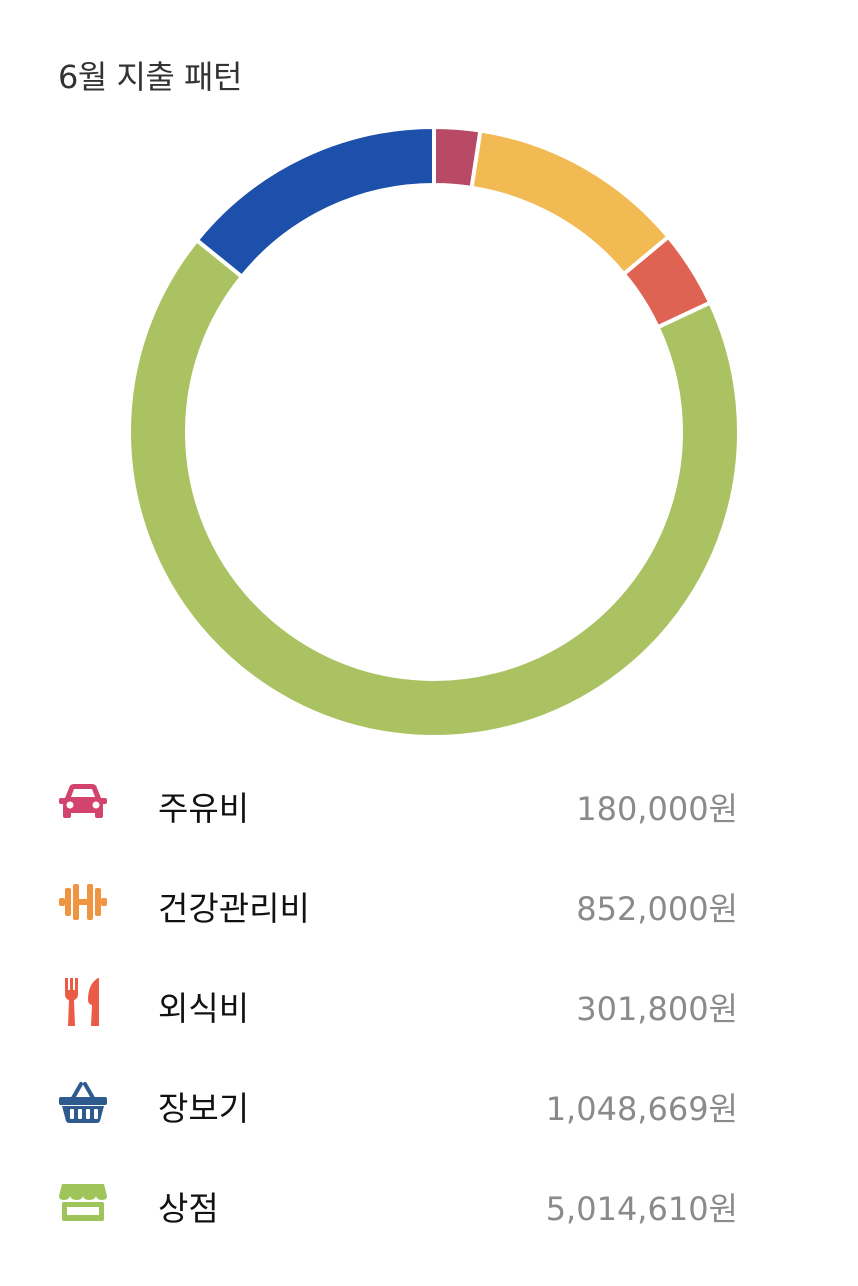 The height and width of the screenshot is (1286, 858). I want to click on legend-amount: 301,800원, so click(657, 1009).